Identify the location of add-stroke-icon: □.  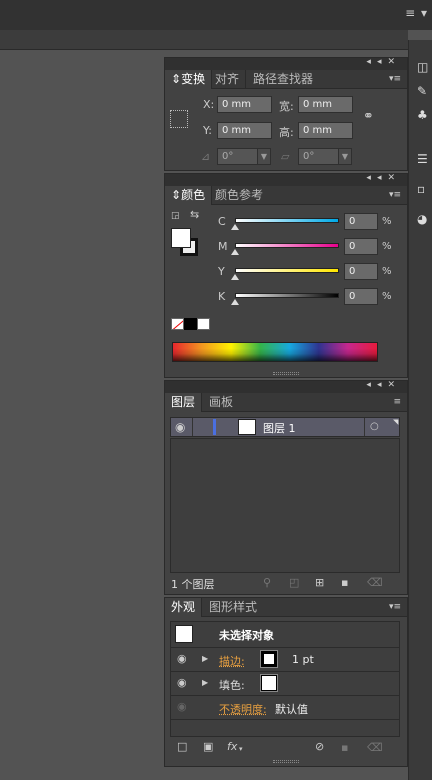
(182, 747).